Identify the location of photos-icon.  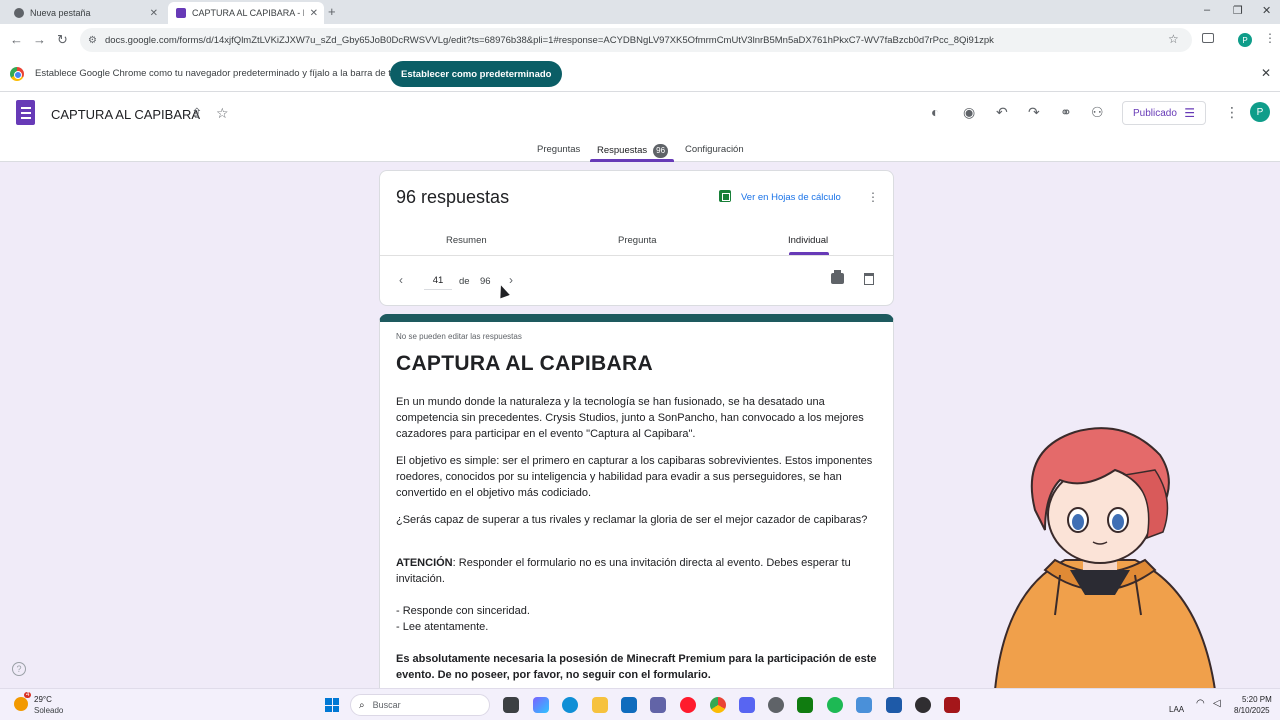
(864, 705).